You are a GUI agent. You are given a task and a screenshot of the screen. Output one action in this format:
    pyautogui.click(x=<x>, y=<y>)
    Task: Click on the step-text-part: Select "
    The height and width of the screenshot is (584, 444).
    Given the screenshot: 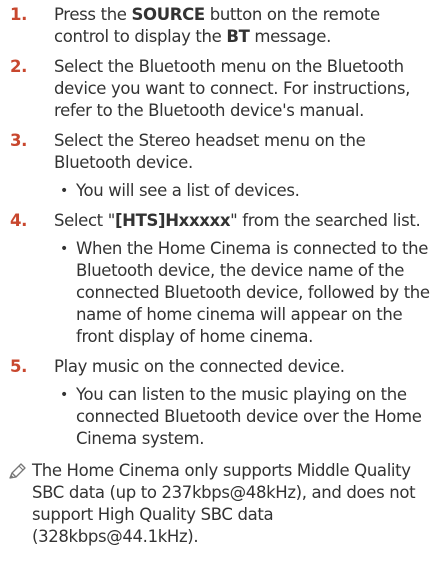 What is the action you would take?
    pyautogui.click(x=84, y=220)
    